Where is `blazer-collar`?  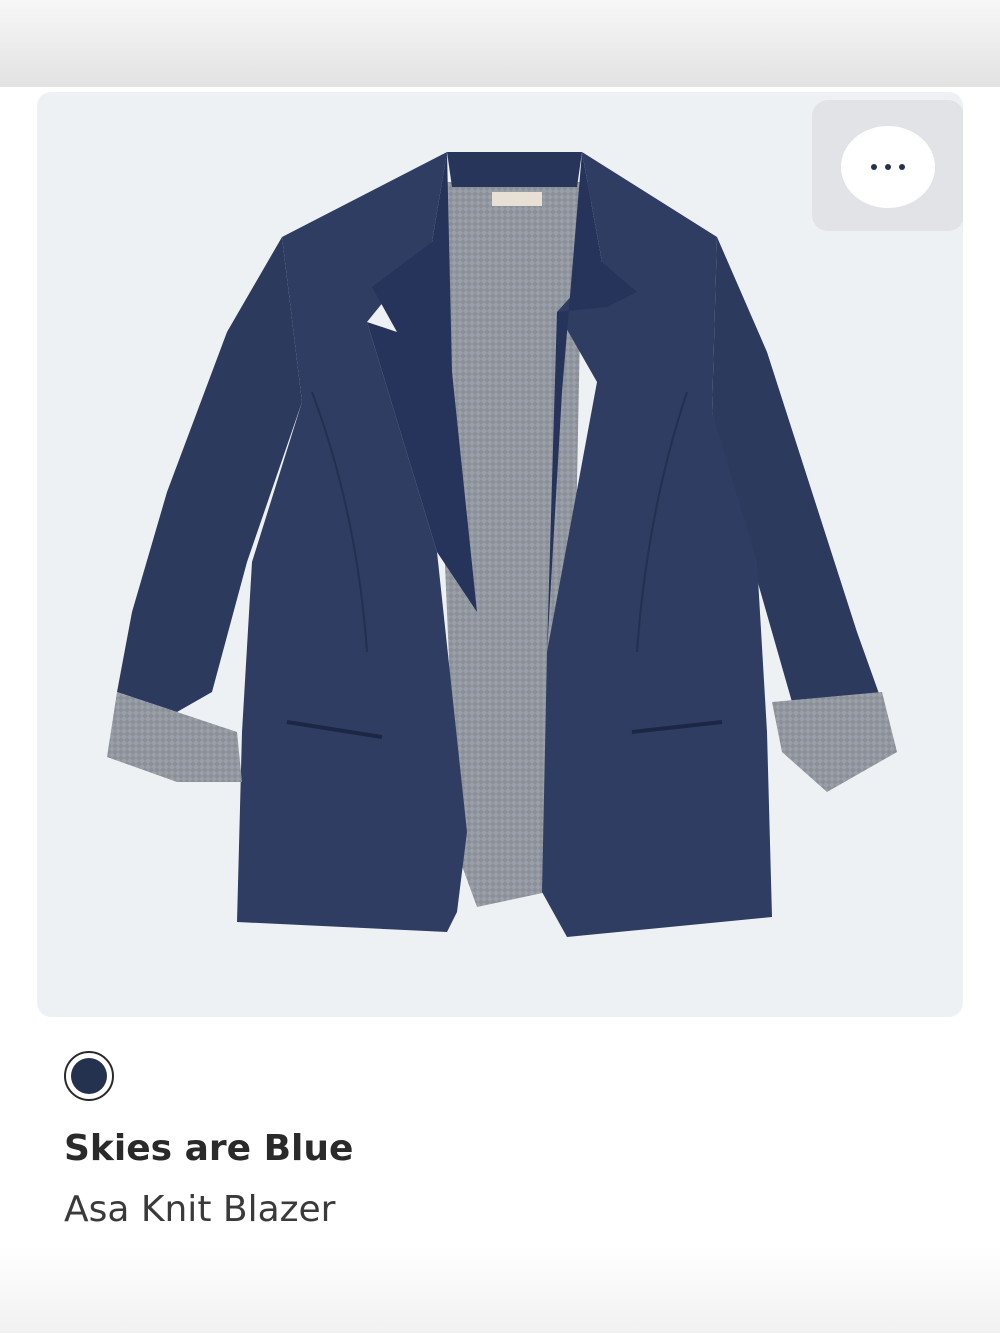 blazer-collar is located at coordinates (514, 169).